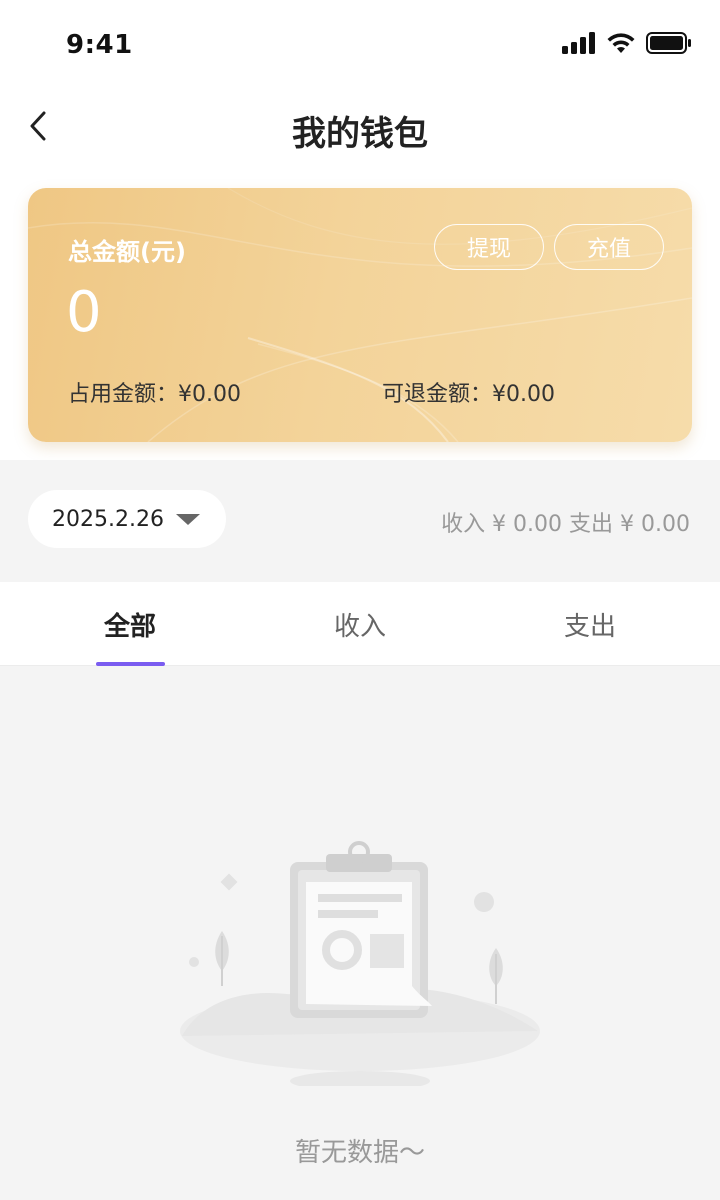 The image size is (720, 1200). Describe the element at coordinates (578, 43) in the screenshot. I see `signal-icon` at that location.